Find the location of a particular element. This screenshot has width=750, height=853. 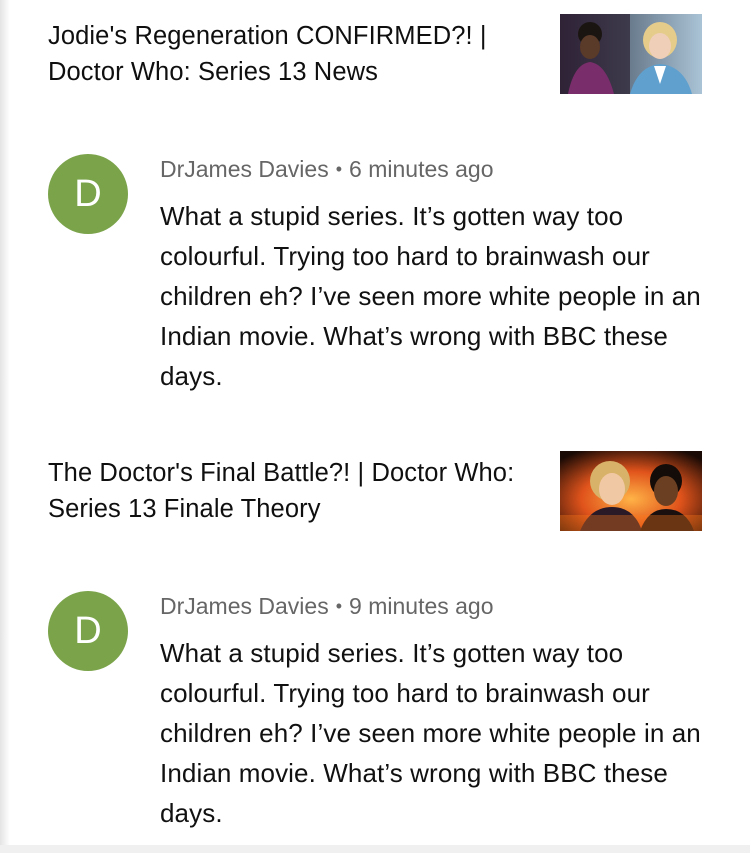

comment-meta: DrJames Davies • 9 minutes ago is located at coordinates (434, 607).